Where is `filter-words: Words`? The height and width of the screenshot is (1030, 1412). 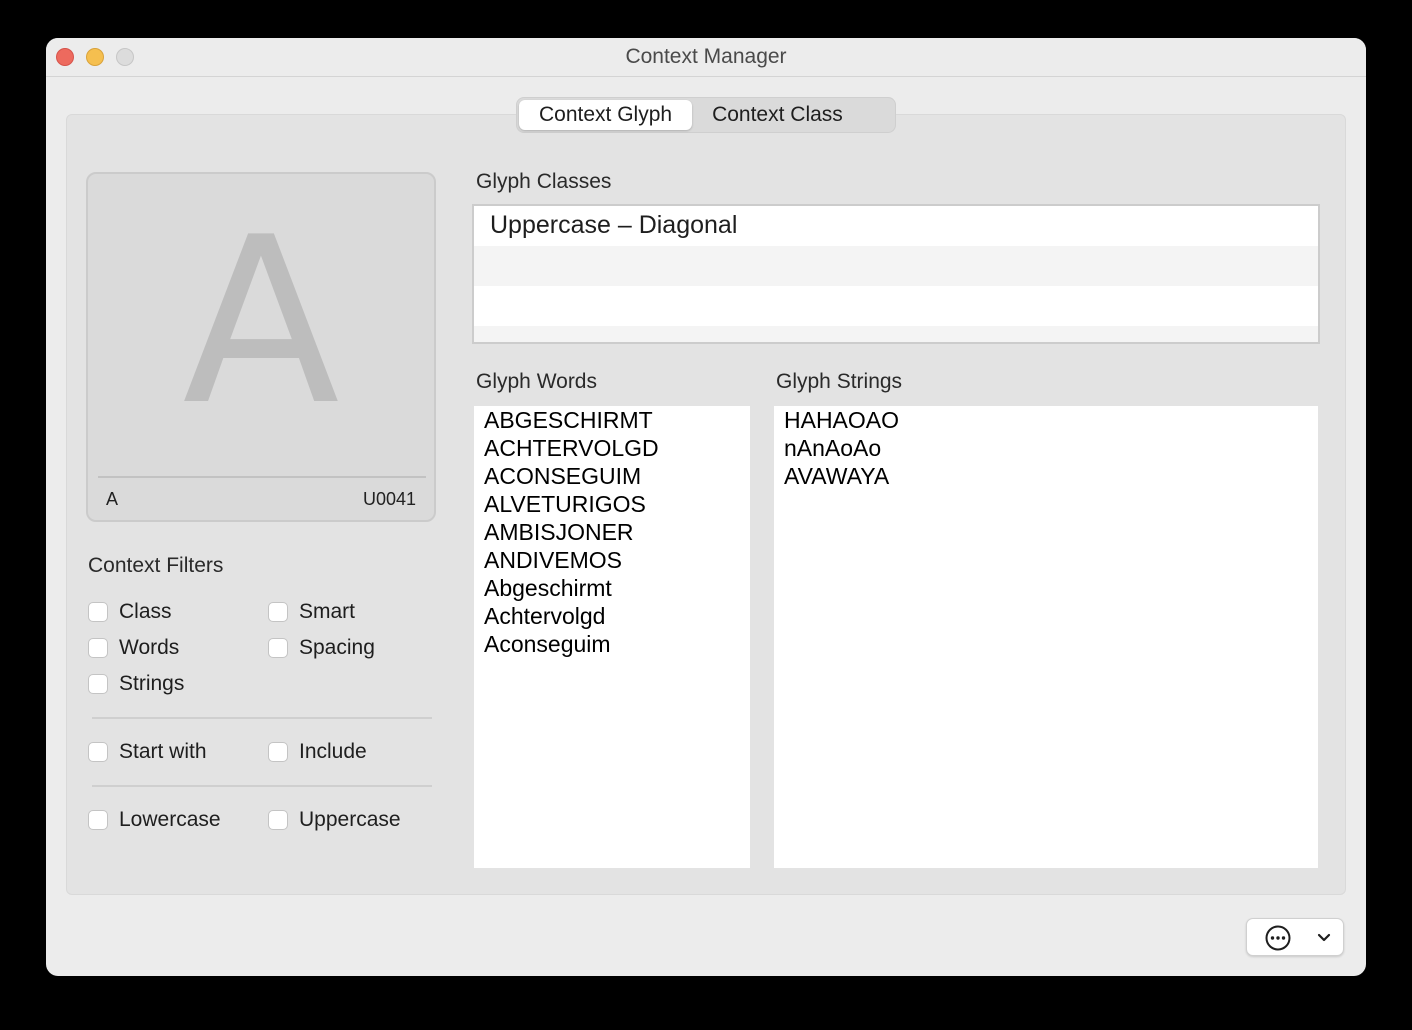 filter-words: Words is located at coordinates (133, 648).